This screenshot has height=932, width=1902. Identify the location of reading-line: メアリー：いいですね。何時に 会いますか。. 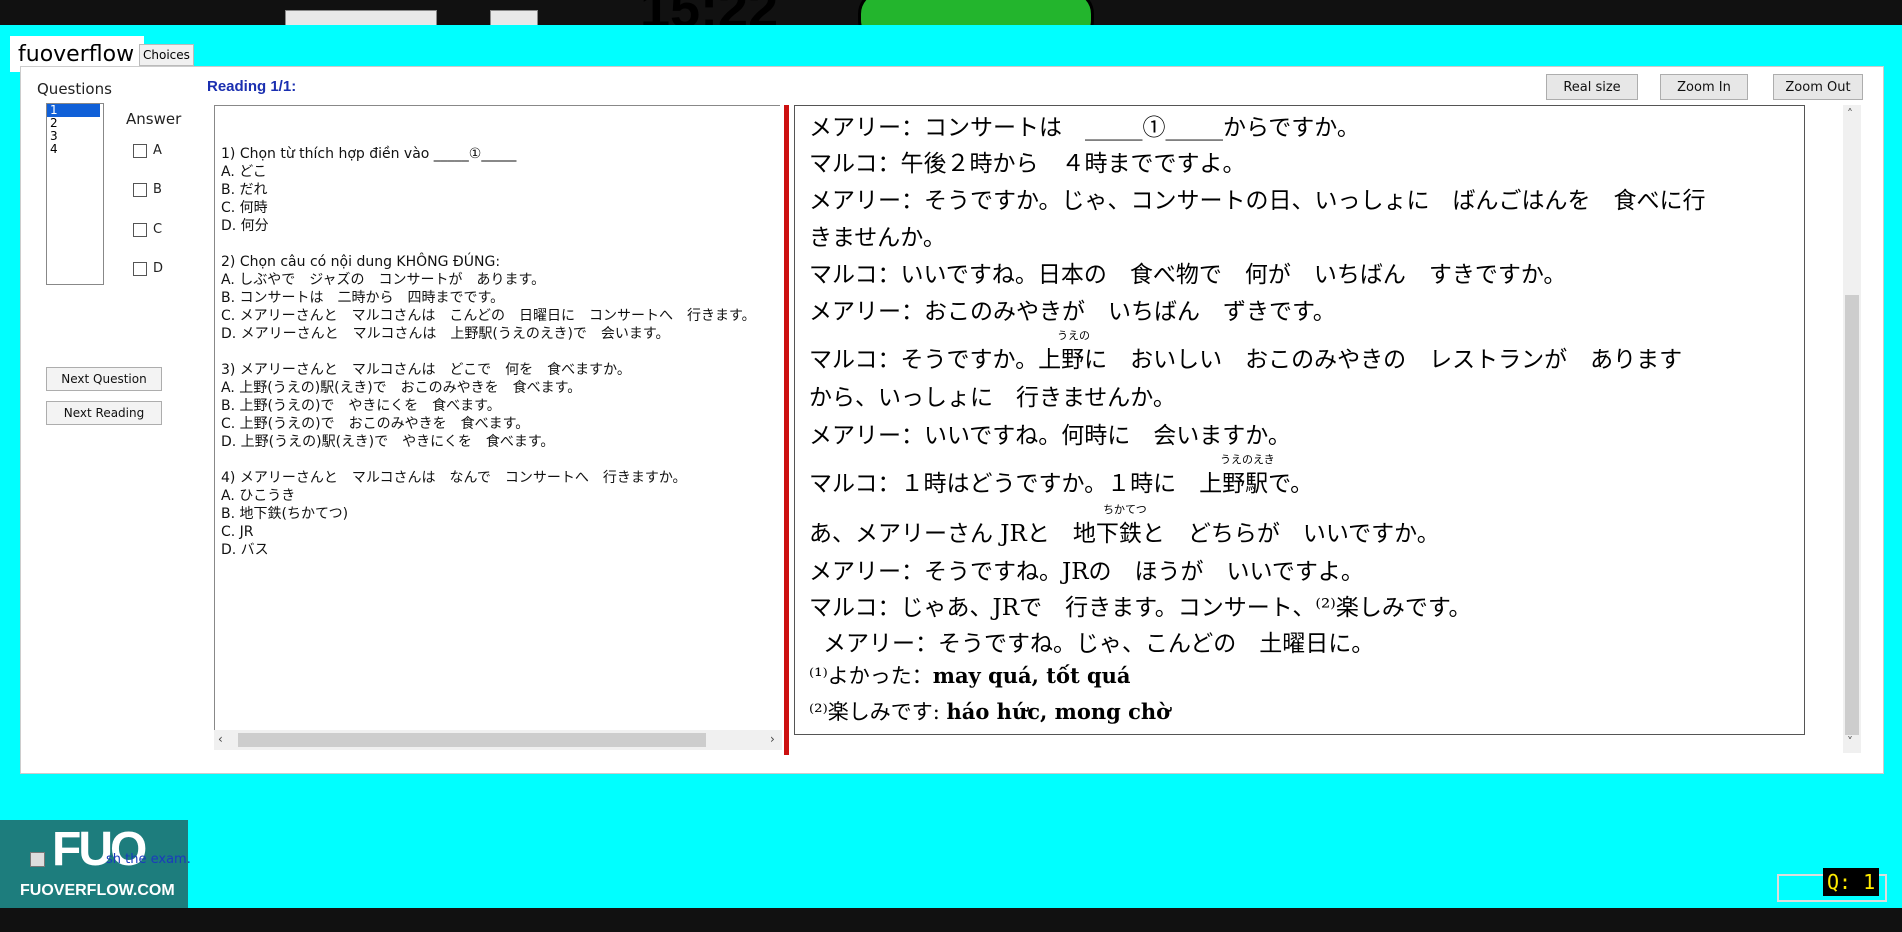
(1050, 436).